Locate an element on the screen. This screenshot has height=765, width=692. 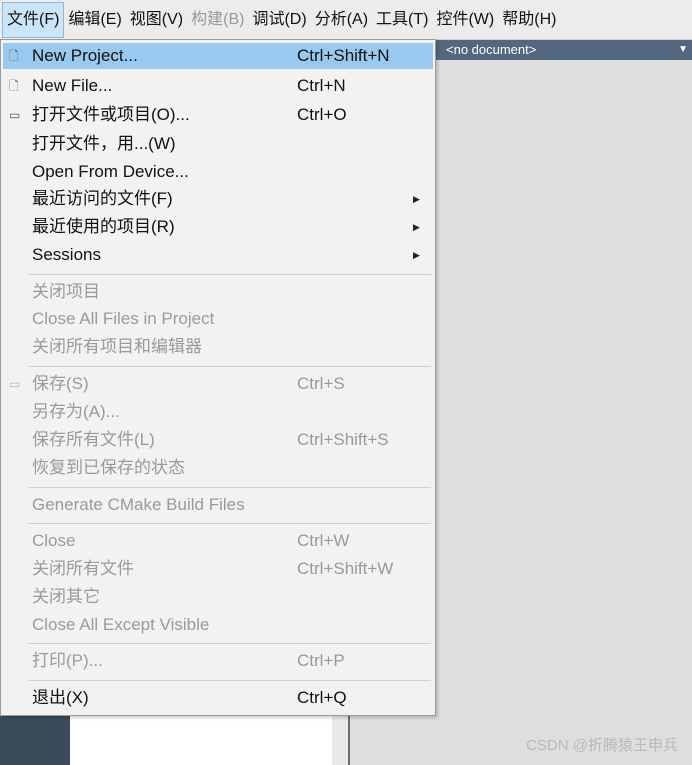
menu-item-recent-projects: 最近使用的项目(R) ▶ is located at coordinates (218, 227).